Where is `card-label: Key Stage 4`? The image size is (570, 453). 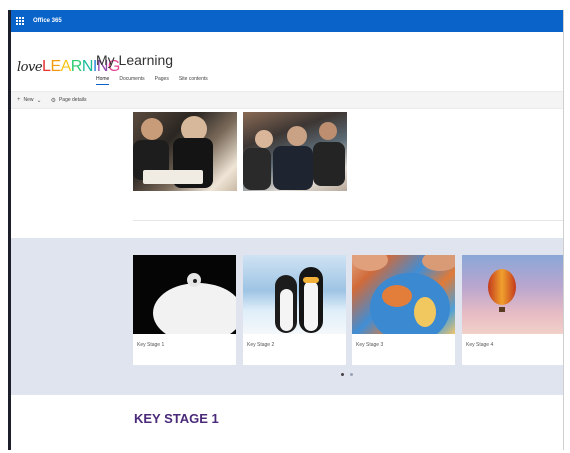 card-label: Key Stage 4 is located at coordinates (480, 345).